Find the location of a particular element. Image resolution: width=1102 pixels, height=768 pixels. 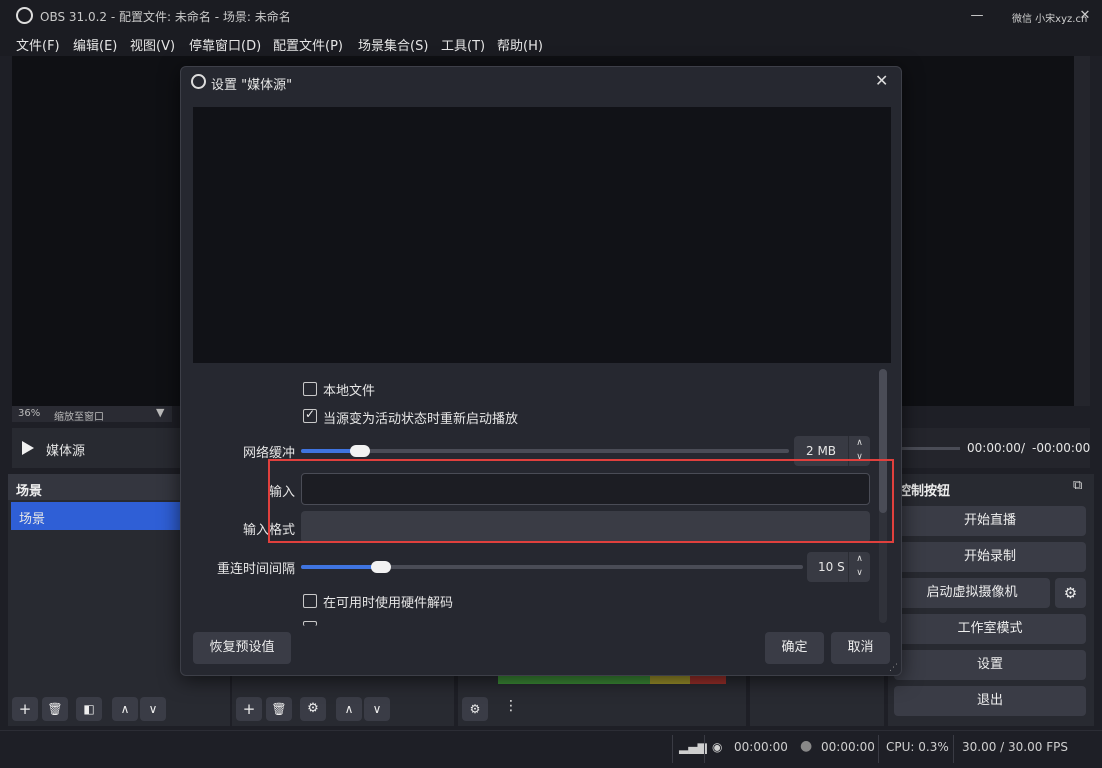

record-icon: ● is located at coordinates (806, 746).